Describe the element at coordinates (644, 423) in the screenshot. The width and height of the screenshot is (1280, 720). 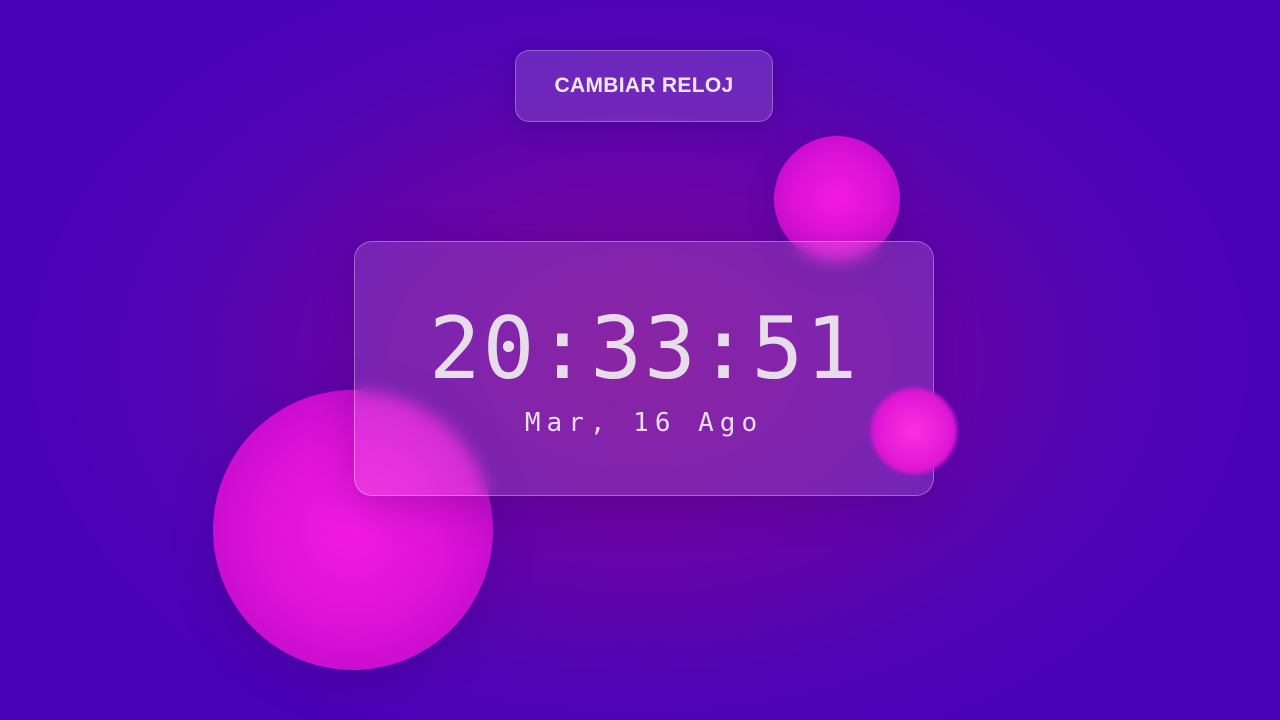
I see `clock-date: Mar, 16 Ago` at that location.